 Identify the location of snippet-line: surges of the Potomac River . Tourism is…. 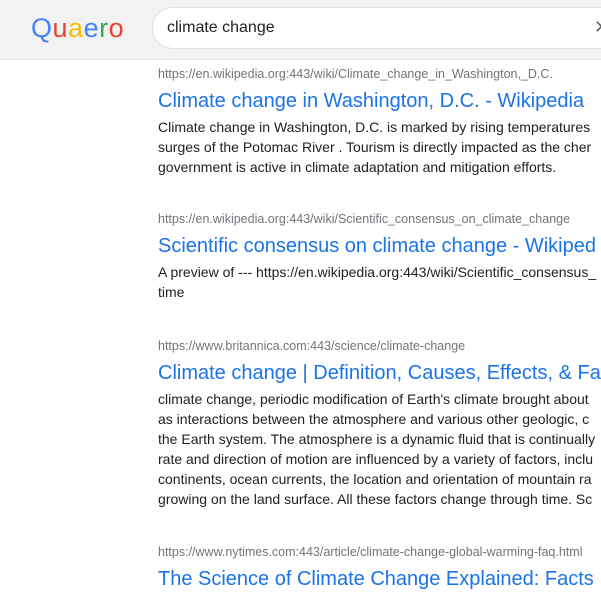
(375, 147).